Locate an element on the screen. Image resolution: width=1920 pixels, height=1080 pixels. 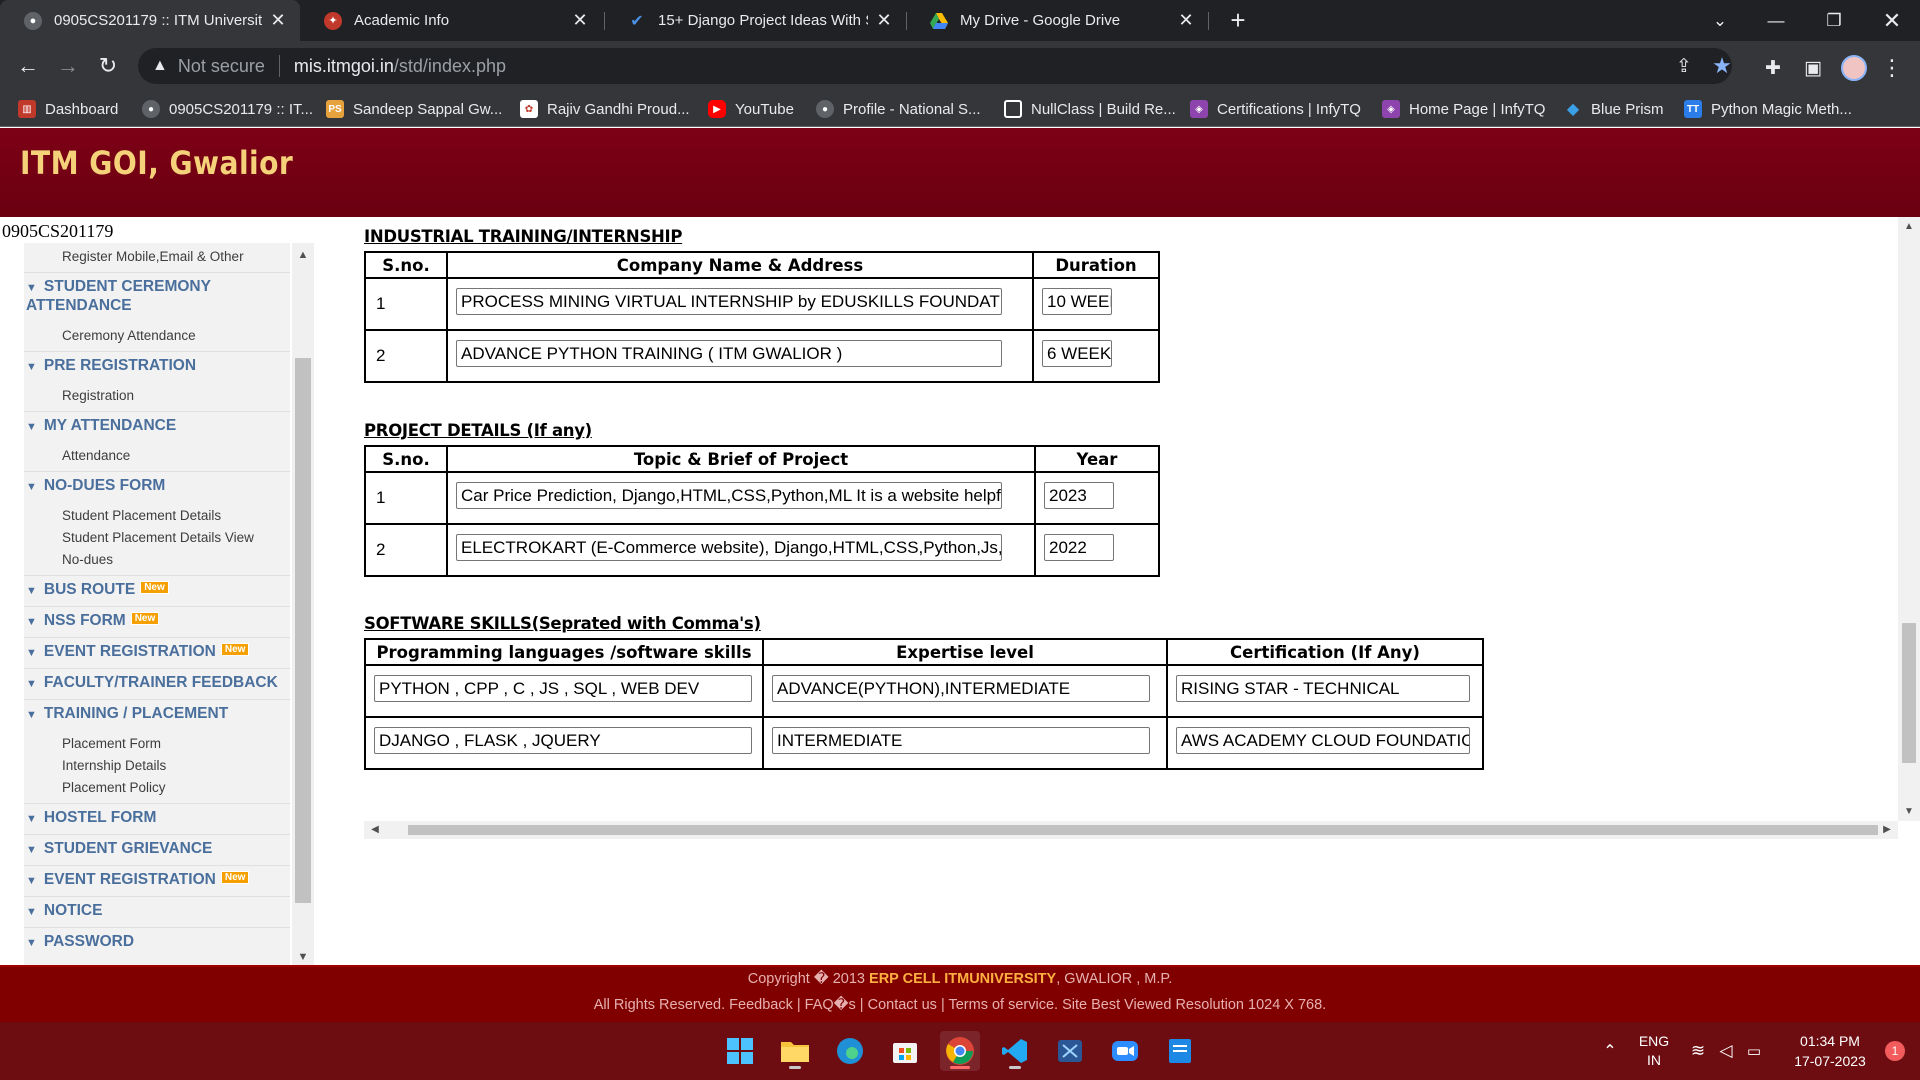
reload-icon: ↻ is located at coordinates (108, 66).